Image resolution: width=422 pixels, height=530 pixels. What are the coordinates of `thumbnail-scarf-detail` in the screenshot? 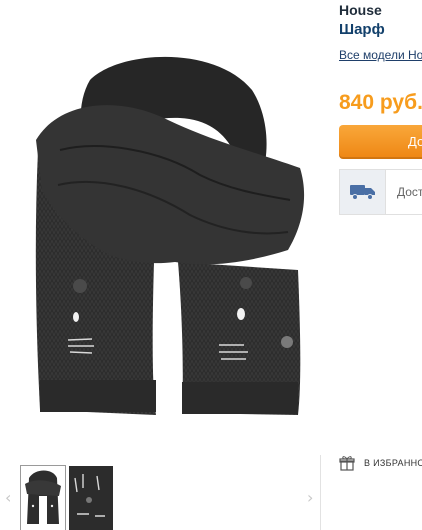 It's located at (91, 498).